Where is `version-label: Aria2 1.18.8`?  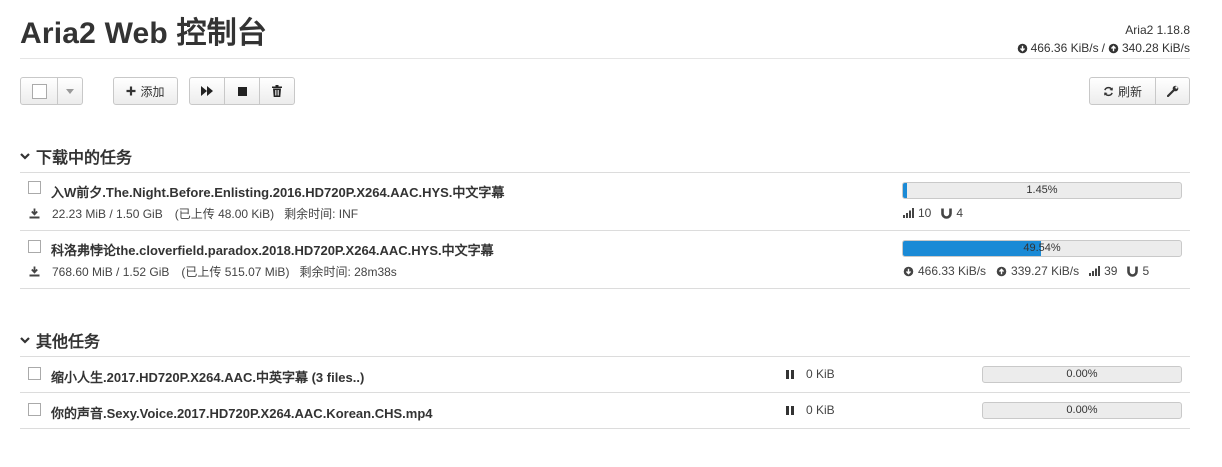 version-label: Aria2 1.18.8 is located at coordinates (1157, 30).